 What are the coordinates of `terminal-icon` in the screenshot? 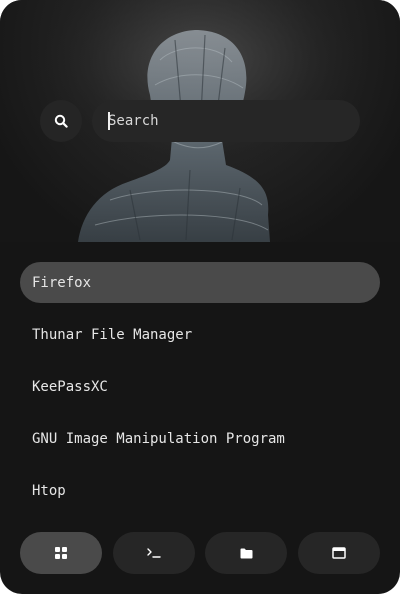 It's located at (153, 553).